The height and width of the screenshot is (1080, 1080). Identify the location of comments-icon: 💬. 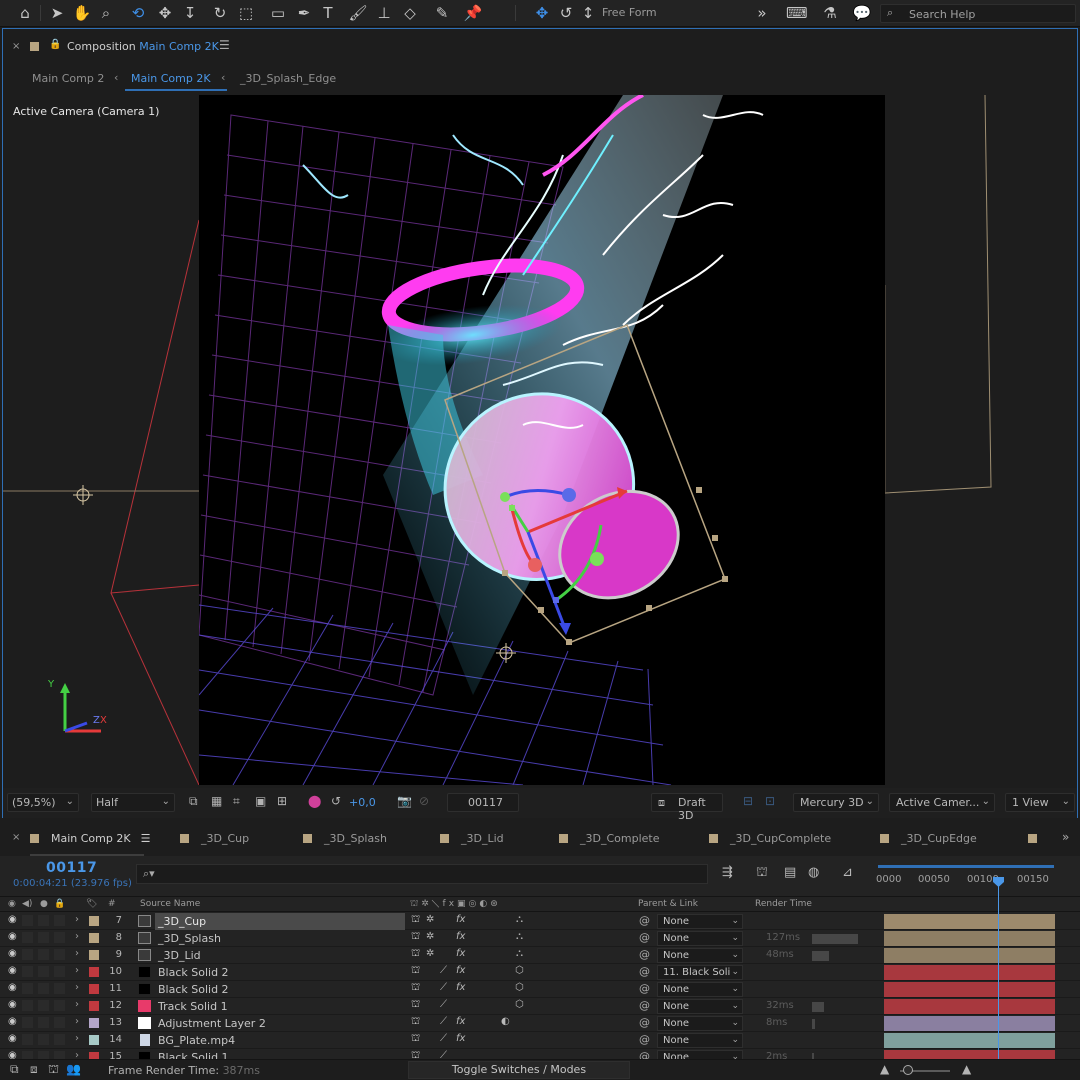
(862, 13).